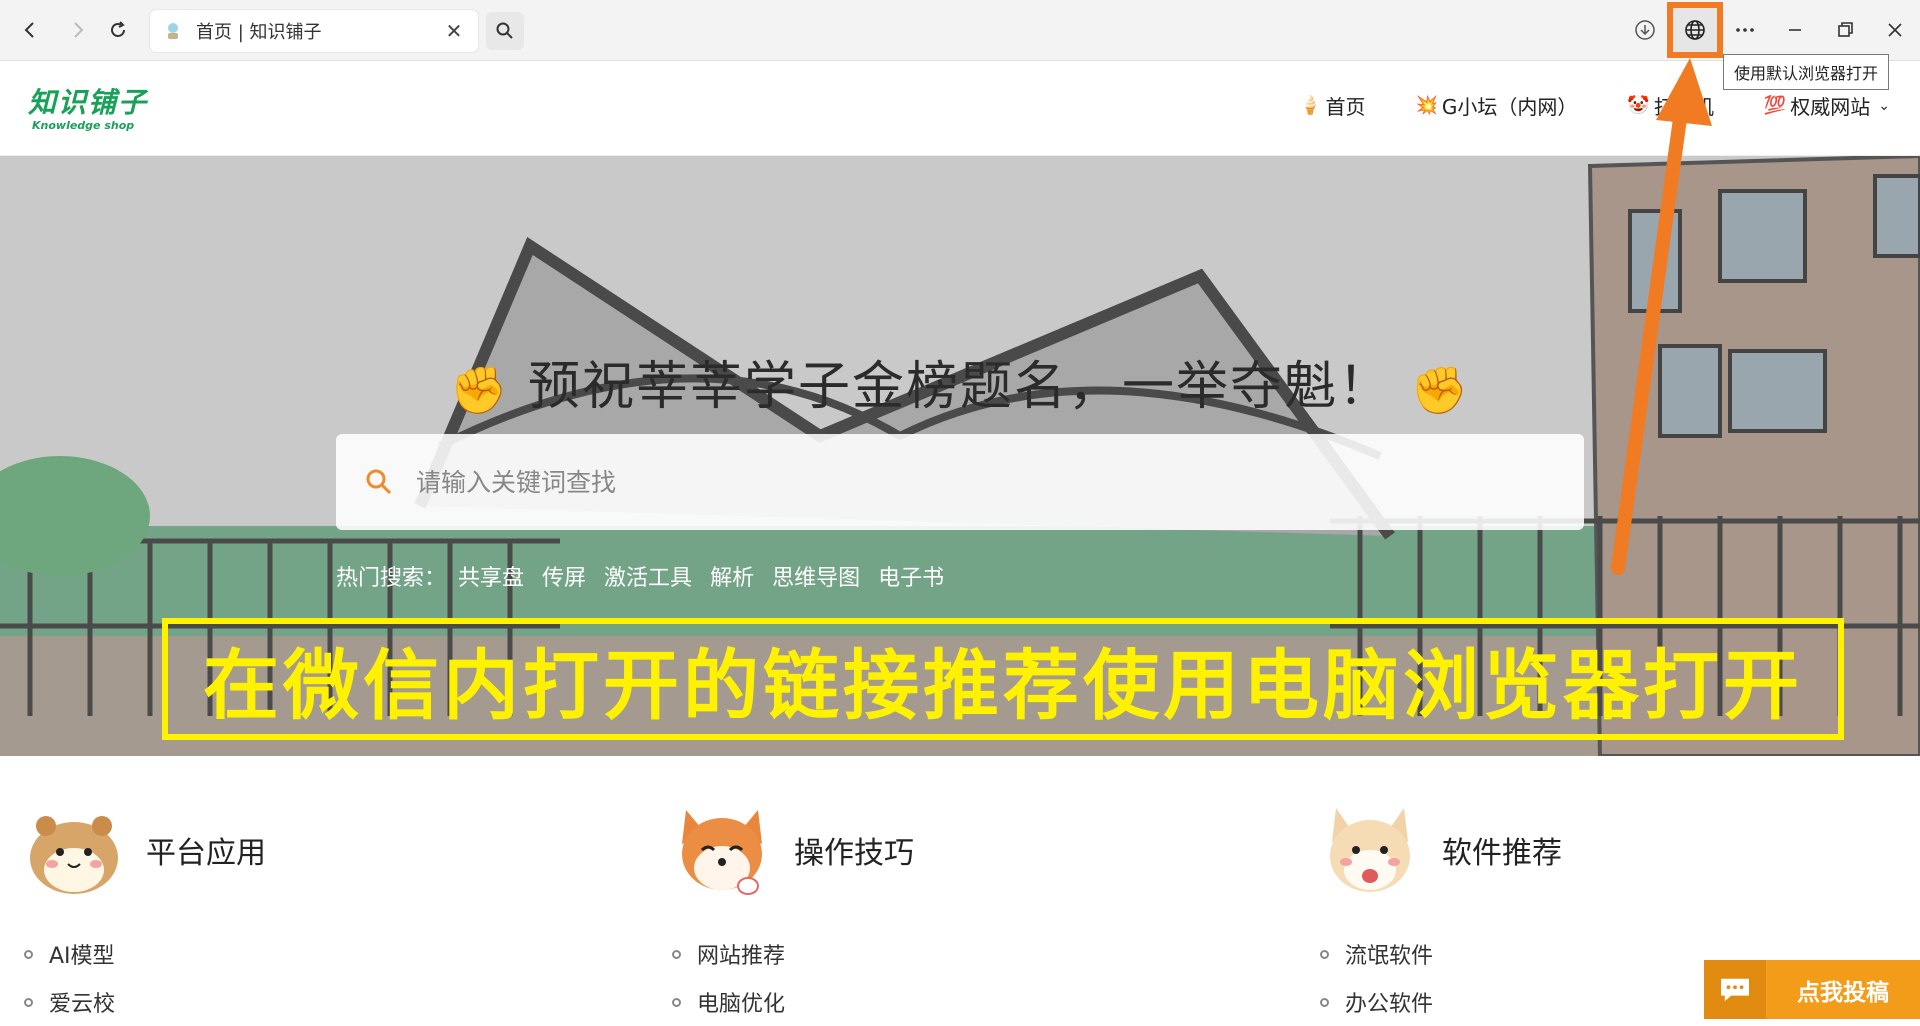  I want to click on nav-label: 打印机, so click(1683, 107).